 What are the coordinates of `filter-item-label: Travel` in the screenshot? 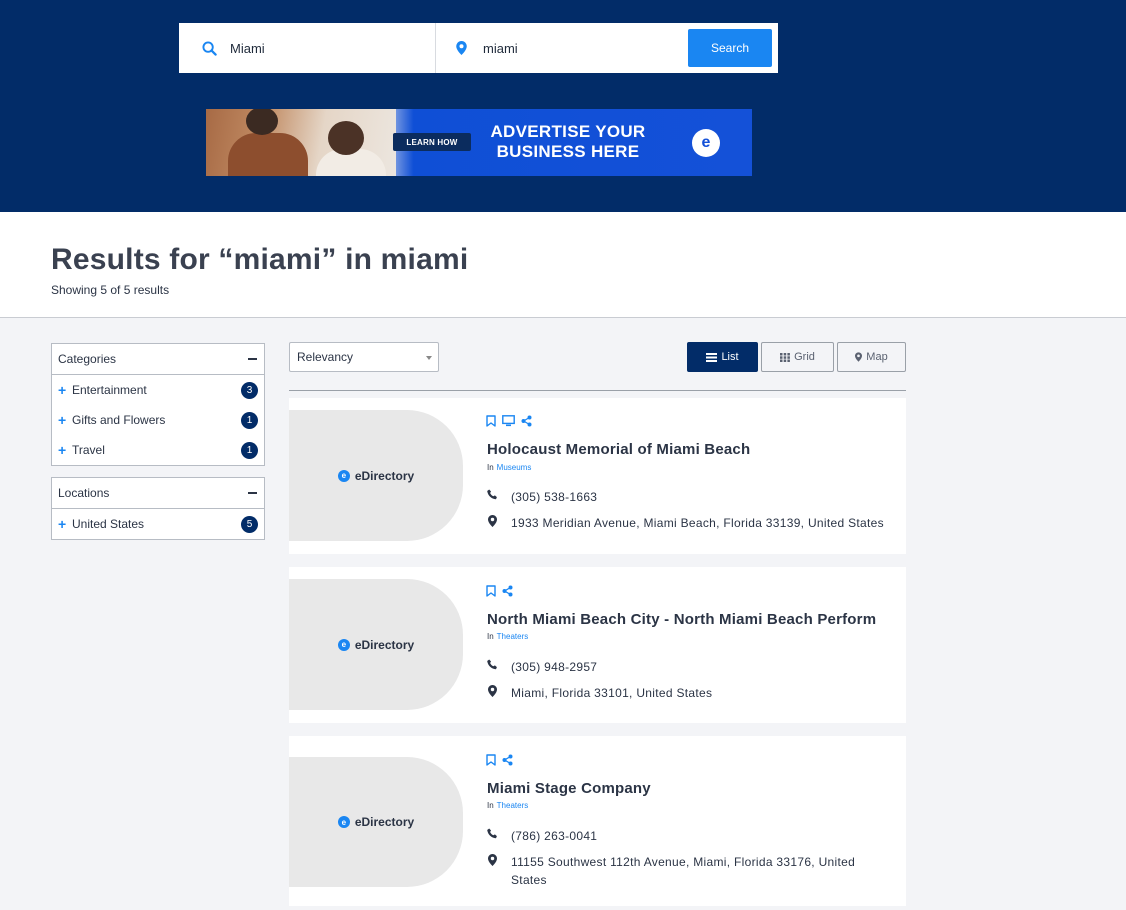 It's located at (88, 450).